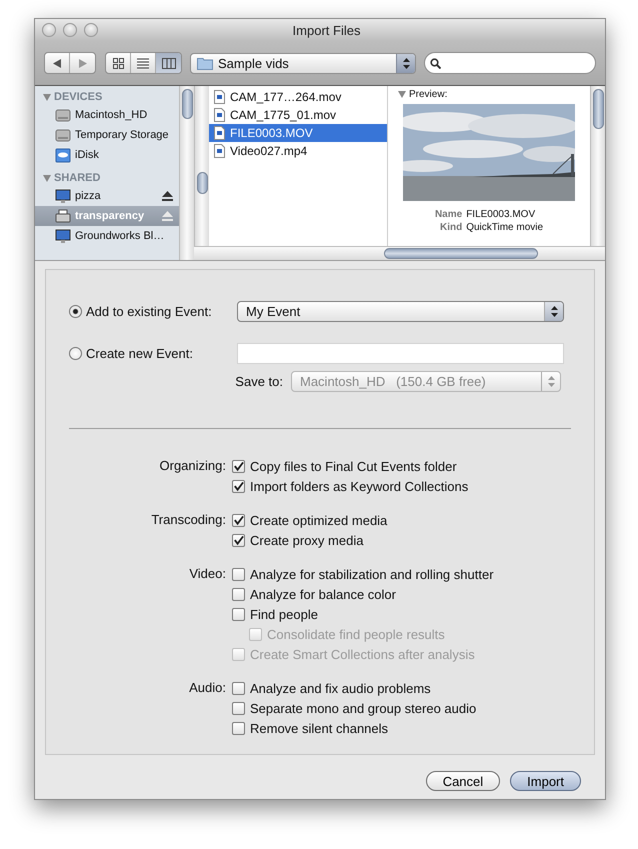 This screenshot has width=638, height=849. What do you see at coordinates (82, 63) in the screenshot?
I see `right-triangle-icon` at bounding box center [82, 63].